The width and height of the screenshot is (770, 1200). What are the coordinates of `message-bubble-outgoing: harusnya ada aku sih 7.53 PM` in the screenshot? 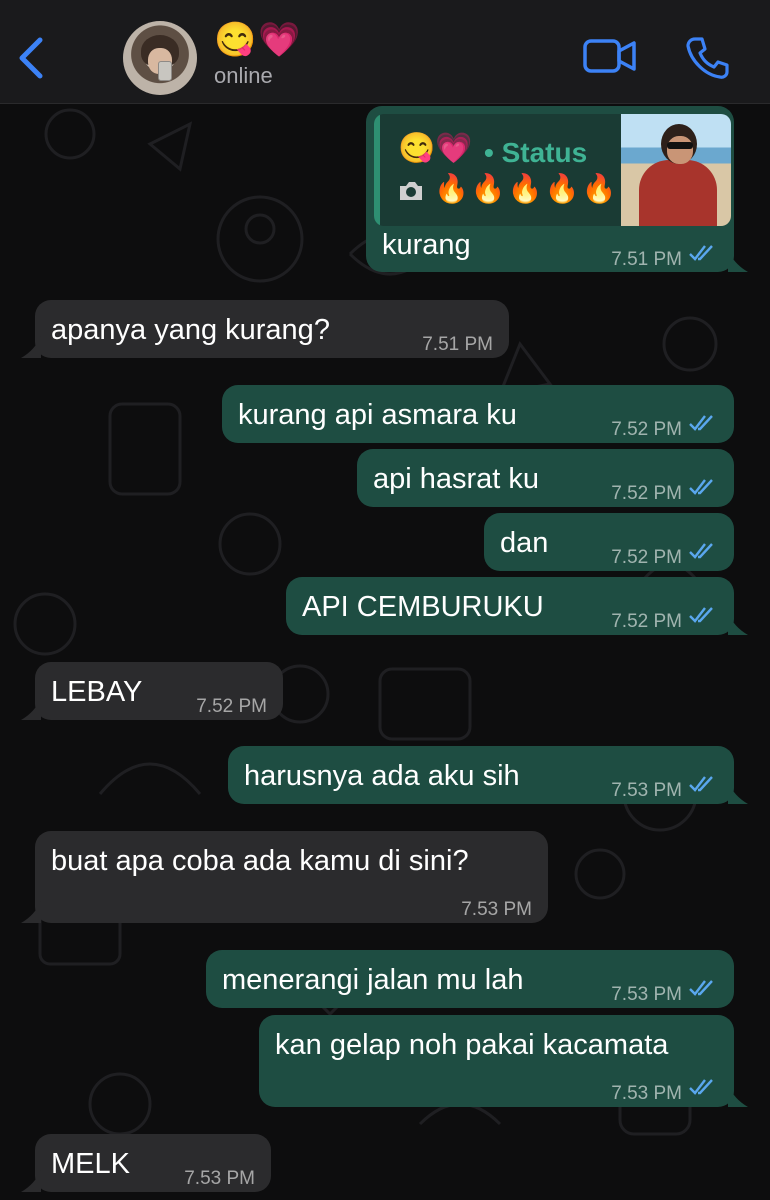 It's located at (488, 775).